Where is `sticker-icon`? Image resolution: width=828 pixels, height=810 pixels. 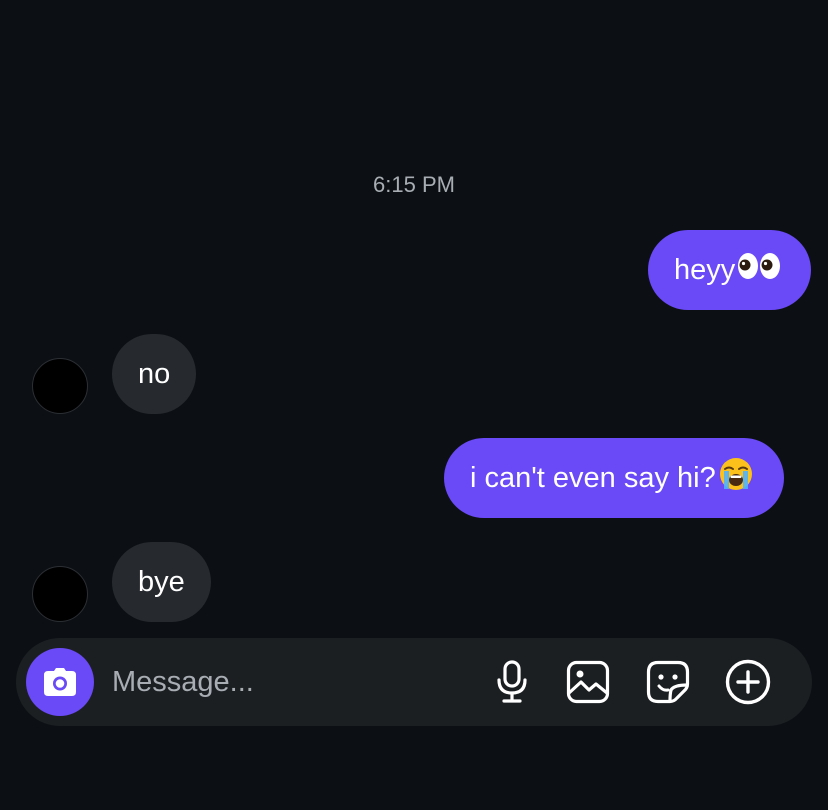
sticker-icon is located at coordinates (668, 682).